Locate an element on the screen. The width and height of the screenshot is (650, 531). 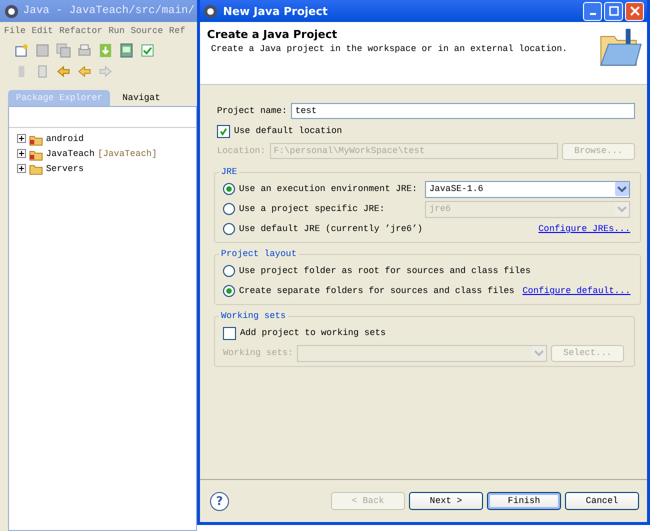
help-button: ? is located at coordinates (219, 501).